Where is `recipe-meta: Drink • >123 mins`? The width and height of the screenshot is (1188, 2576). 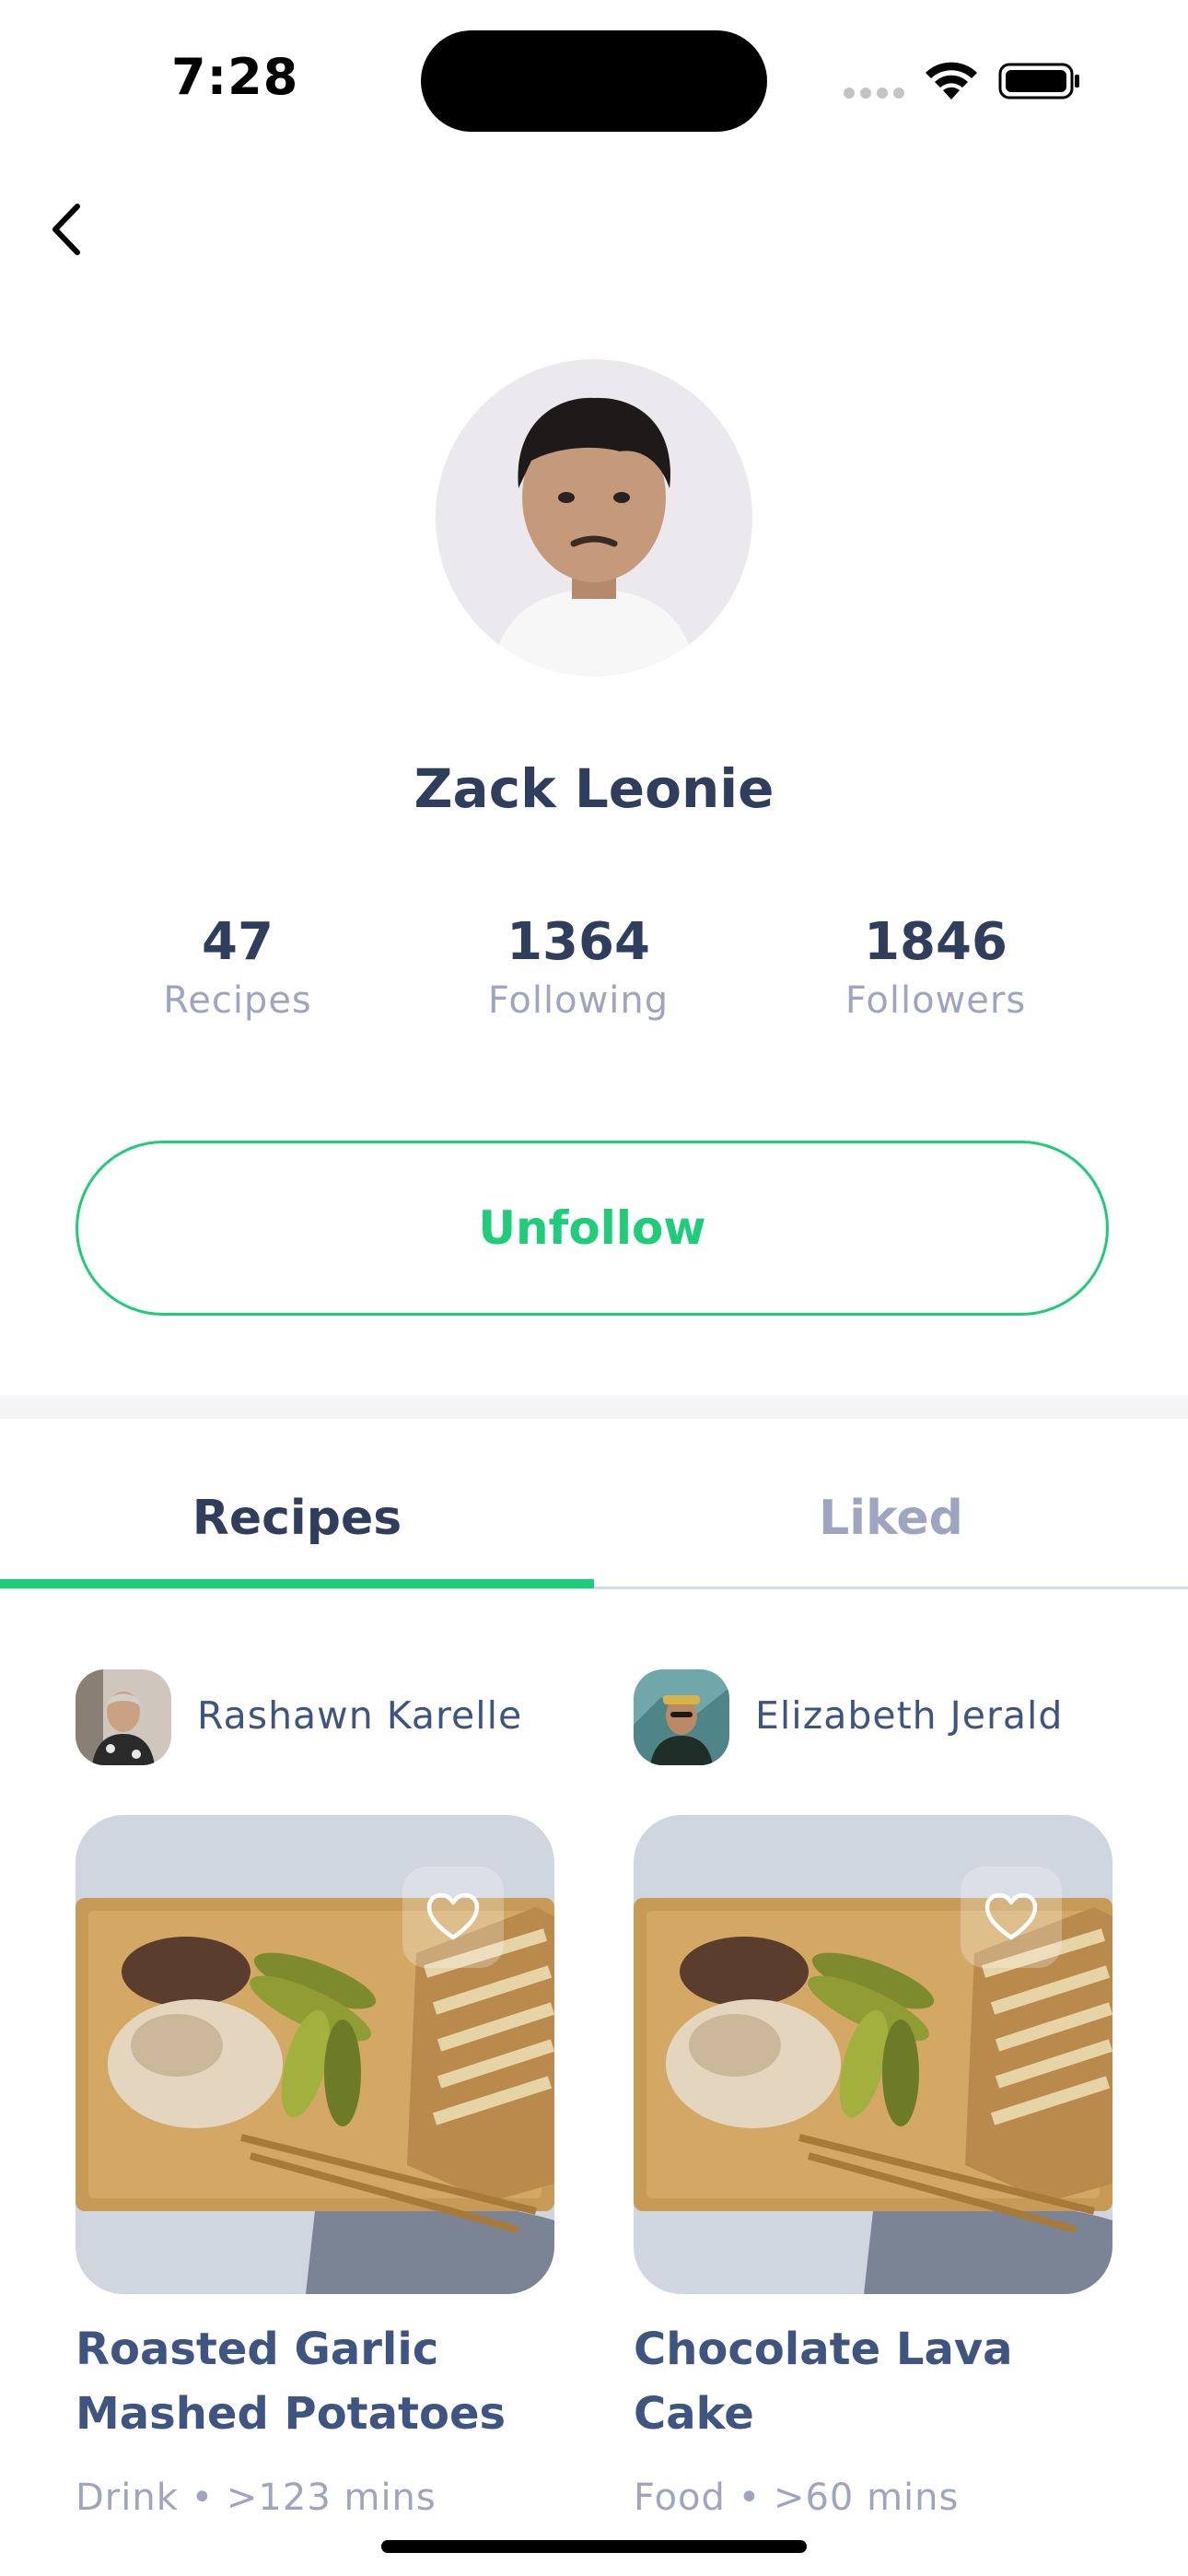 recipe-meta: Drink • >123 mins is located at coordinates (256, 2497).